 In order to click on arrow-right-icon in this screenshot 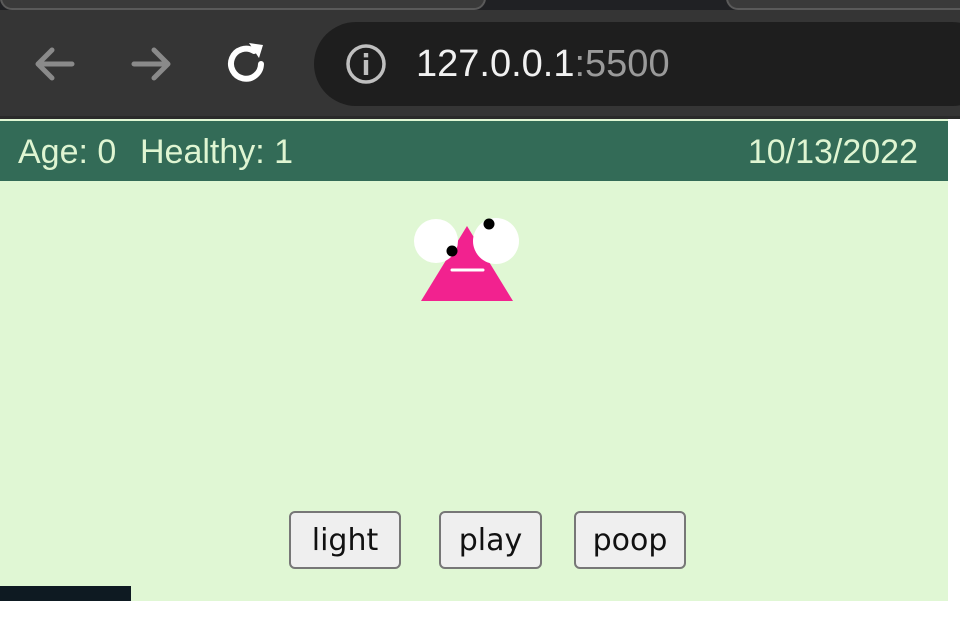, I will do `click(151, 64)`.